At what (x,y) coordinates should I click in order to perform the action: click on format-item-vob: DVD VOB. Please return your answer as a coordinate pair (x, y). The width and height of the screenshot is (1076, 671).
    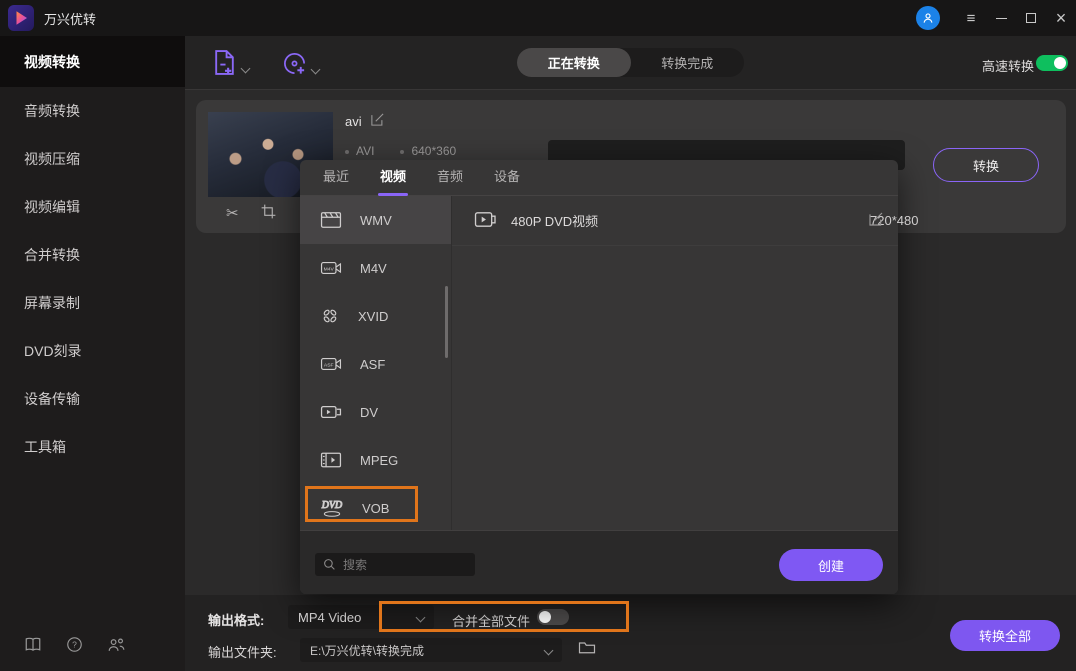
    Looking at the image, I should click on (375, 508).